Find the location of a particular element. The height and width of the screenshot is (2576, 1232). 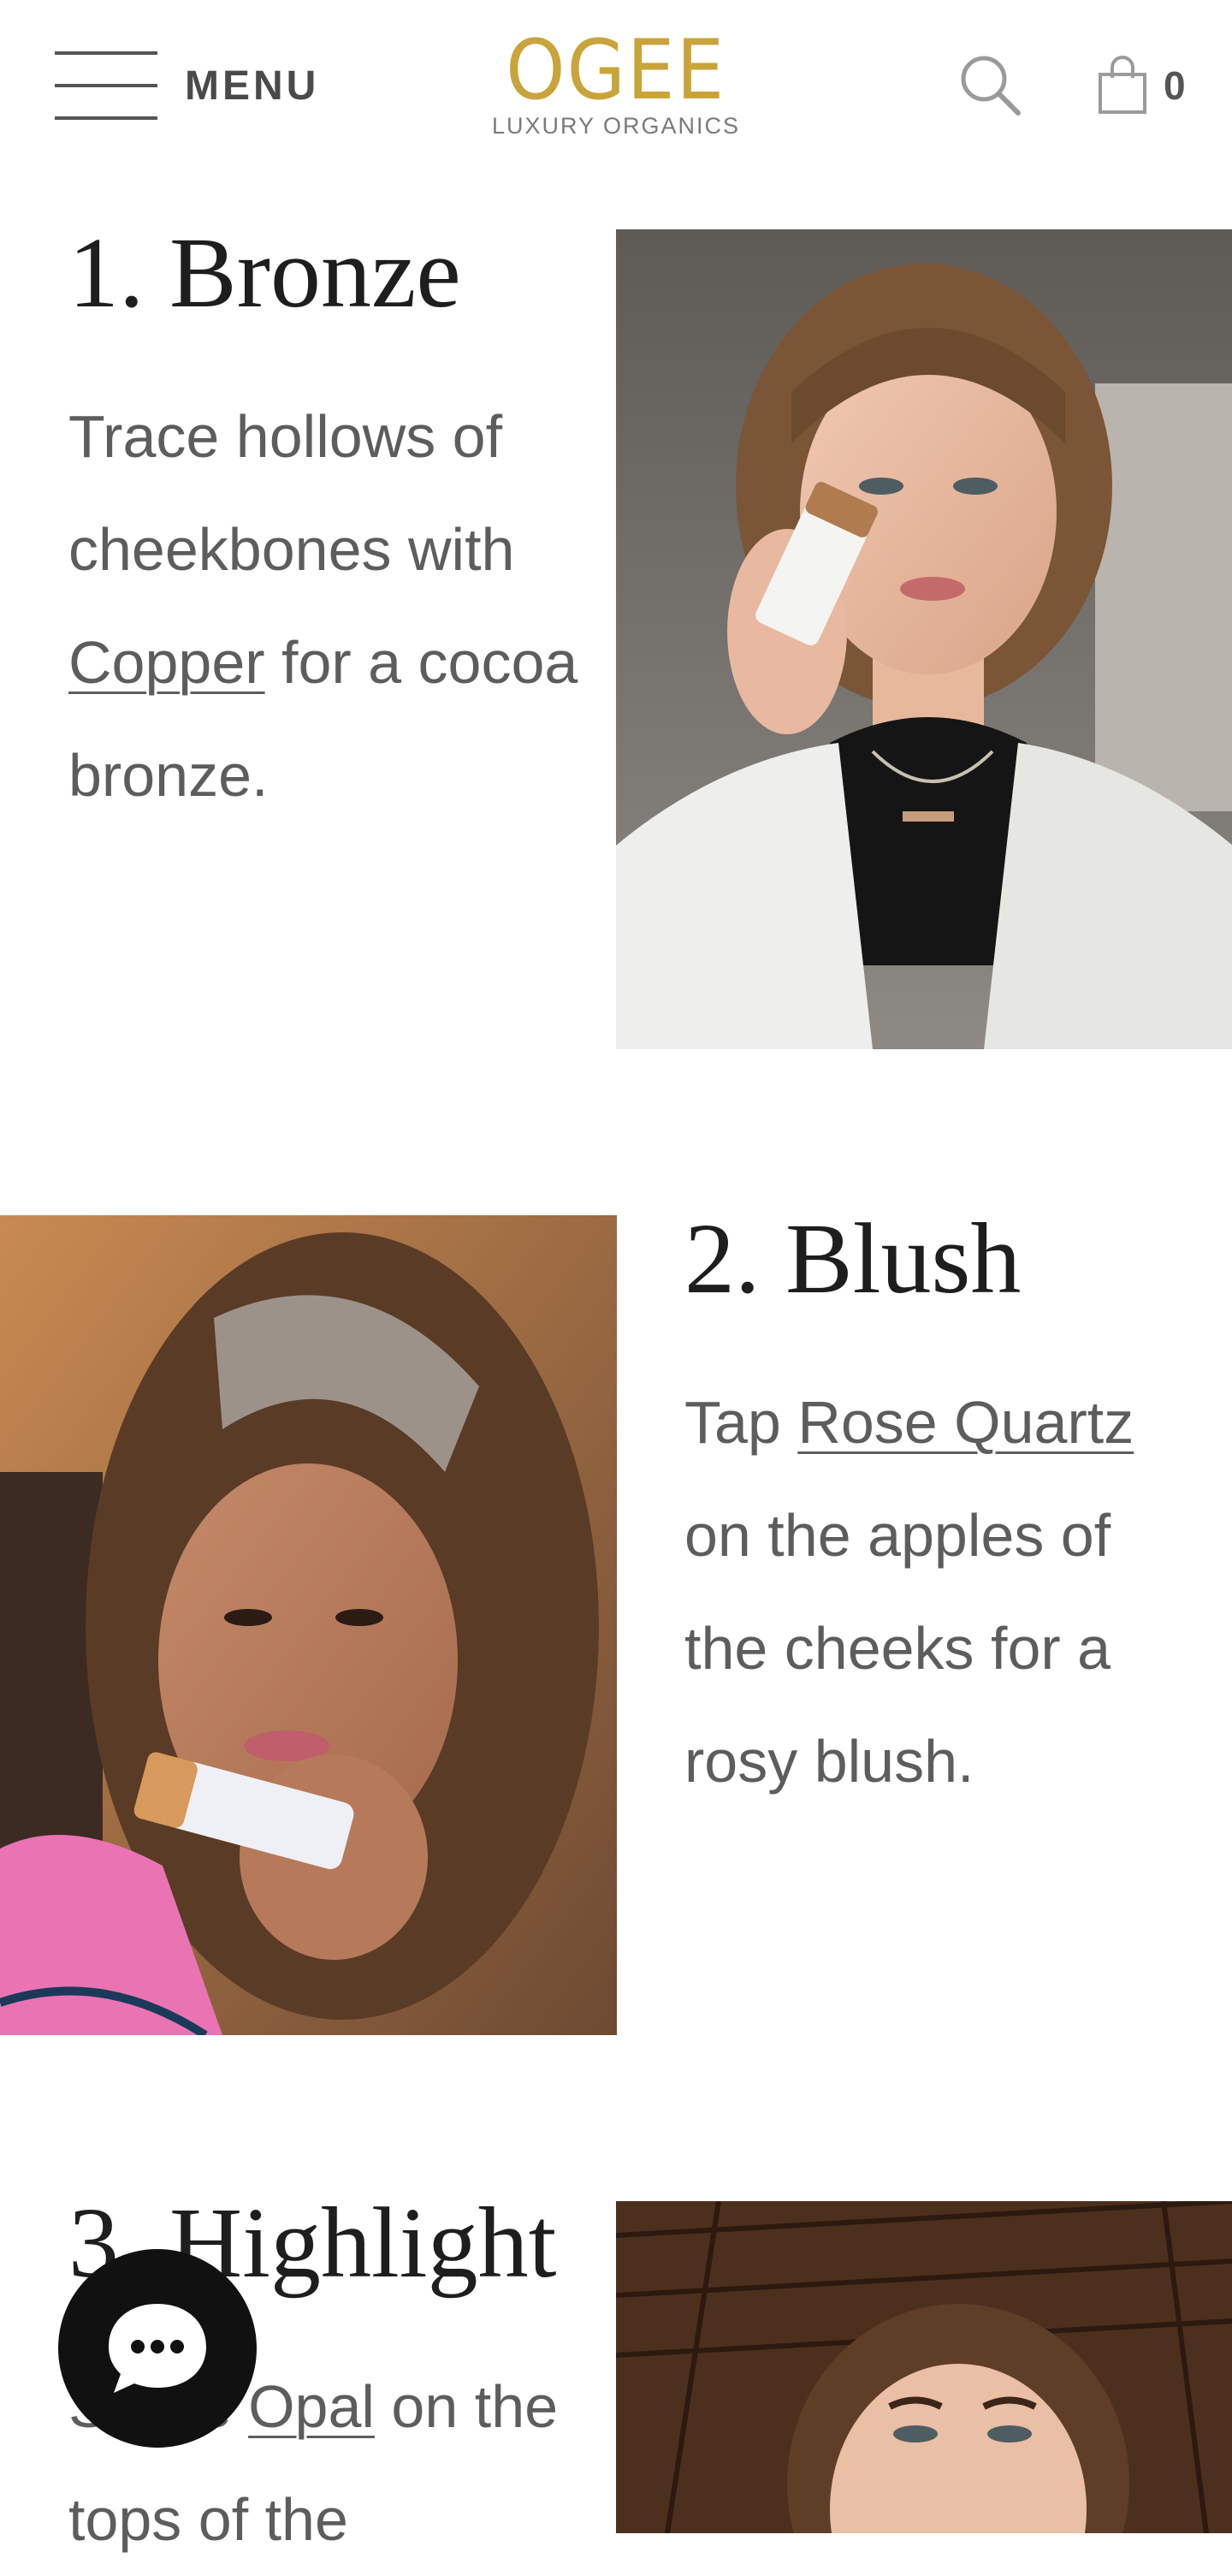

site-header: MENU OGEE LUXURY ORGANICS 0 is located at coordinates (616, 85).